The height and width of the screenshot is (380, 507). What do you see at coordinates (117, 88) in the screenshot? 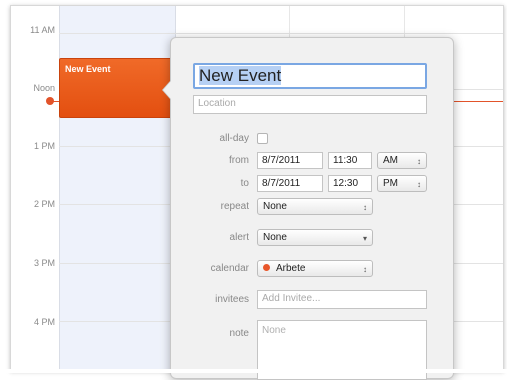
I see `new-event-block: New Event` at bounding box center [117, 88].